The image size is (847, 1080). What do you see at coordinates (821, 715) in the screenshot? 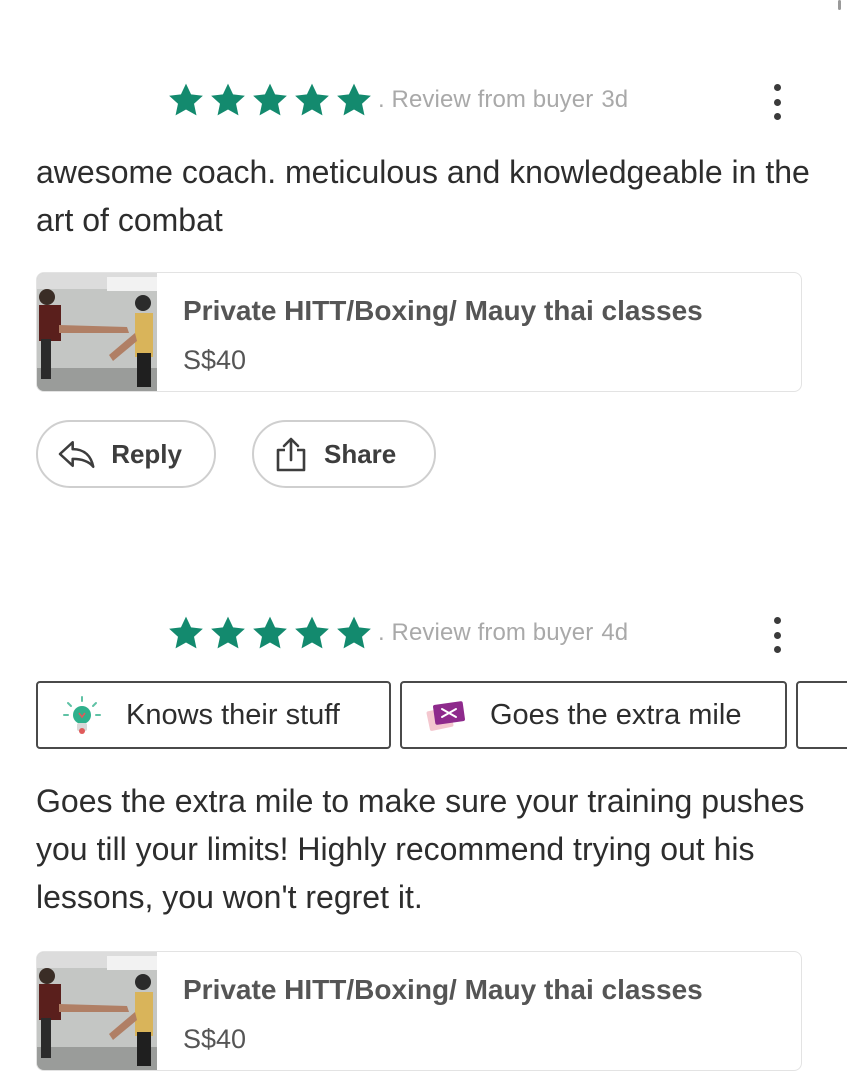
I see `tag-partial` at bounding box center [821, 715].